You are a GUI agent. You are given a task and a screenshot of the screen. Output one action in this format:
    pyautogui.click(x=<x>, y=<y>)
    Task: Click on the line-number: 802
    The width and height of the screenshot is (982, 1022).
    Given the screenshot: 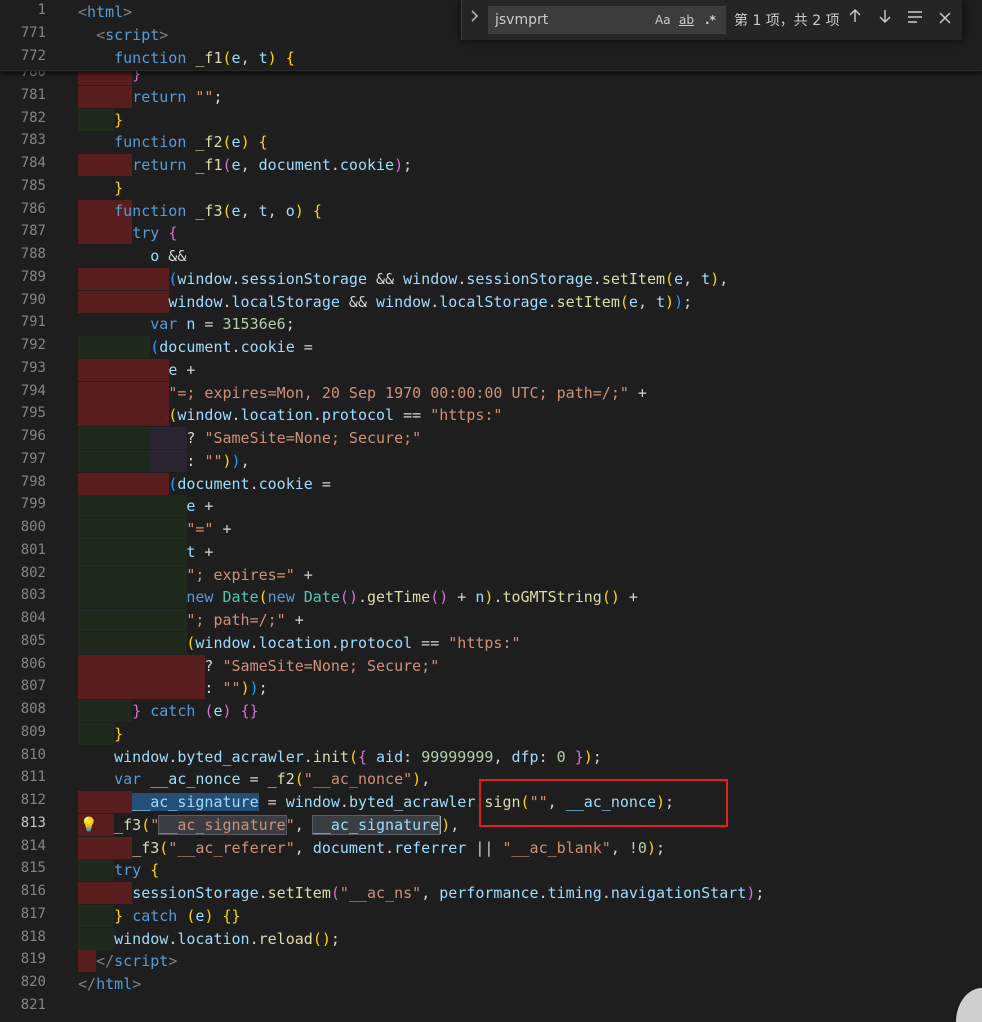 What is the action you would take?
    pyautogui.click(x=23, y=573)
    